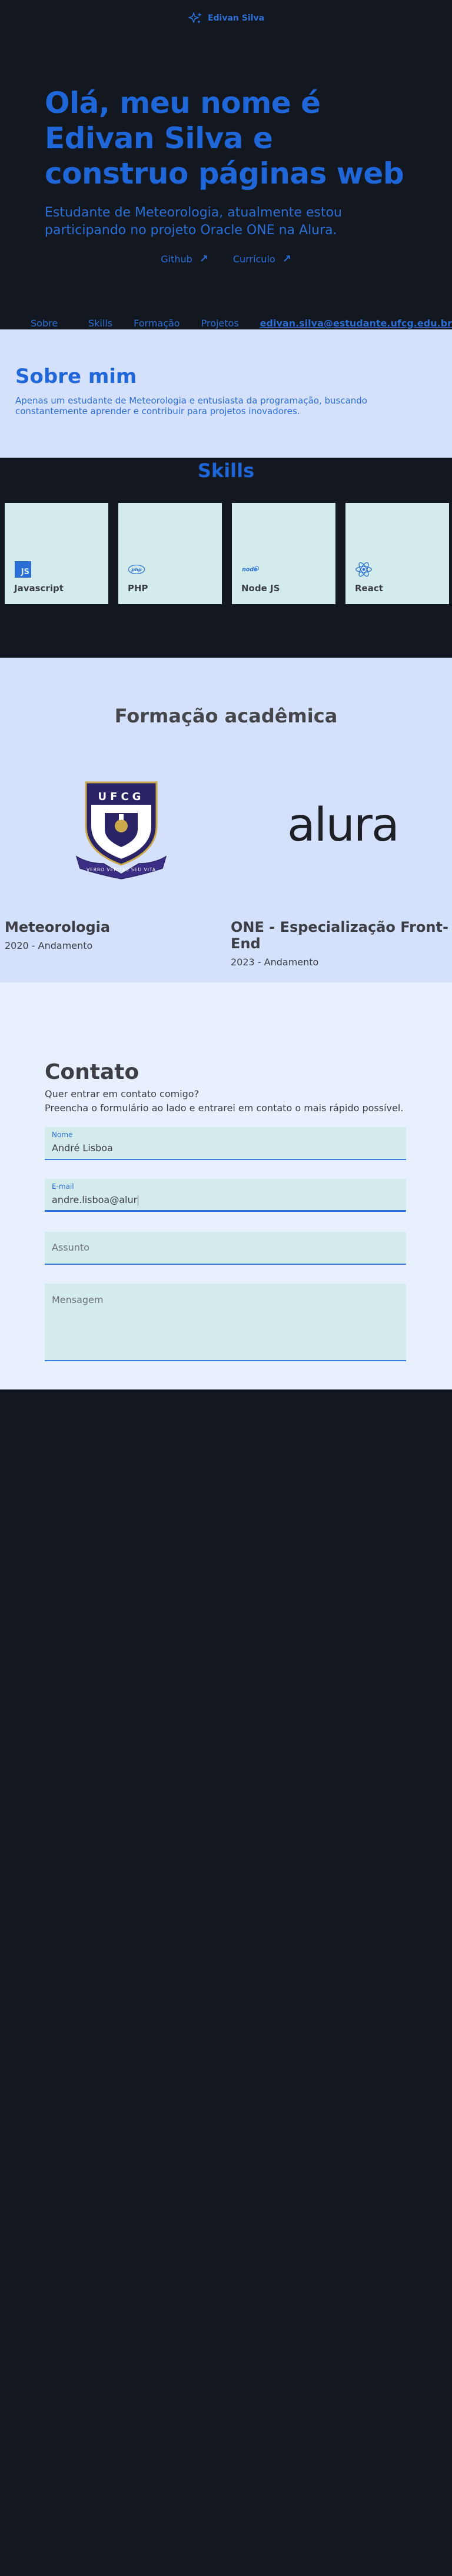 This screenshot has height=2576, width=452. What do you see at coordinates (369, 588) in the screenshot?
I see `skill-name: React` at bounding box center [369, 588].